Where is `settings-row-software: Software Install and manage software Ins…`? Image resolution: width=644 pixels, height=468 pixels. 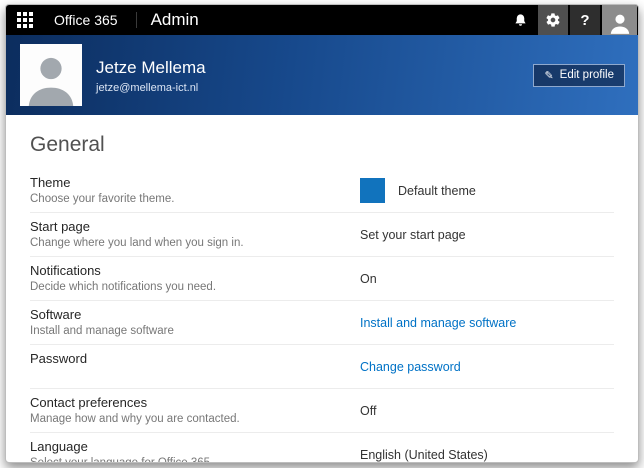
settings-row-software: Software Install and manage software Ins… is located at coordinates (322, 323).